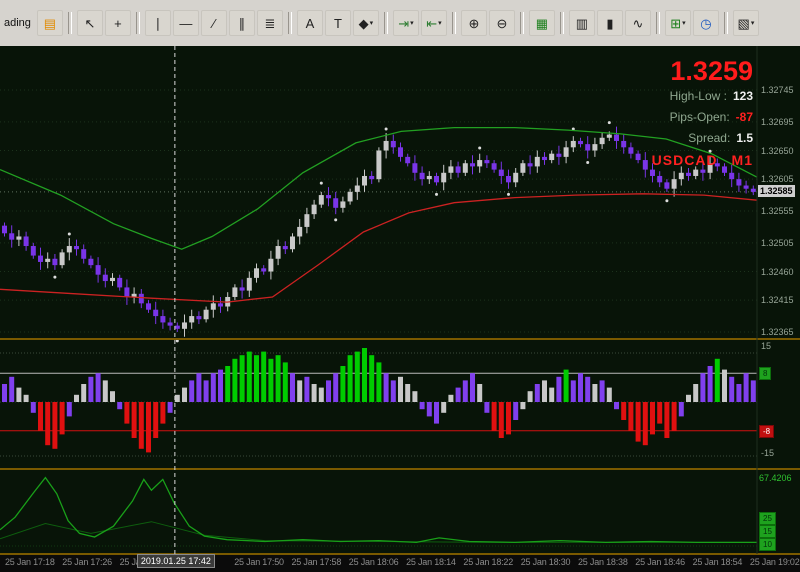 The image size is (800, 572). Describe the element at coordinates (241, 23) in the screenshot. I see `channel-tool: ∥` at that location.